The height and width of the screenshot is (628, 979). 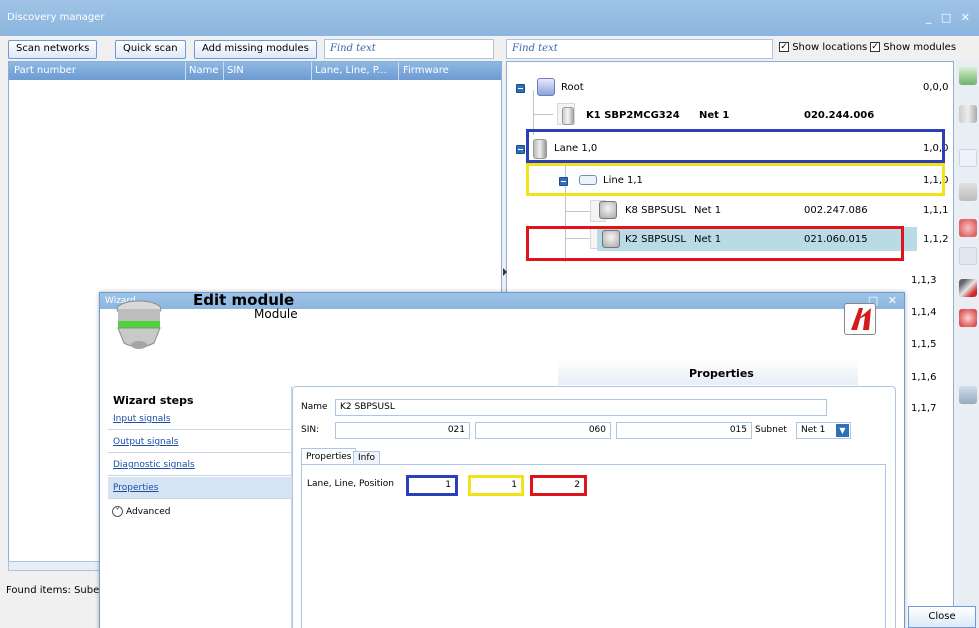 I want to click on controller-icon, so click(x=568, y=116).